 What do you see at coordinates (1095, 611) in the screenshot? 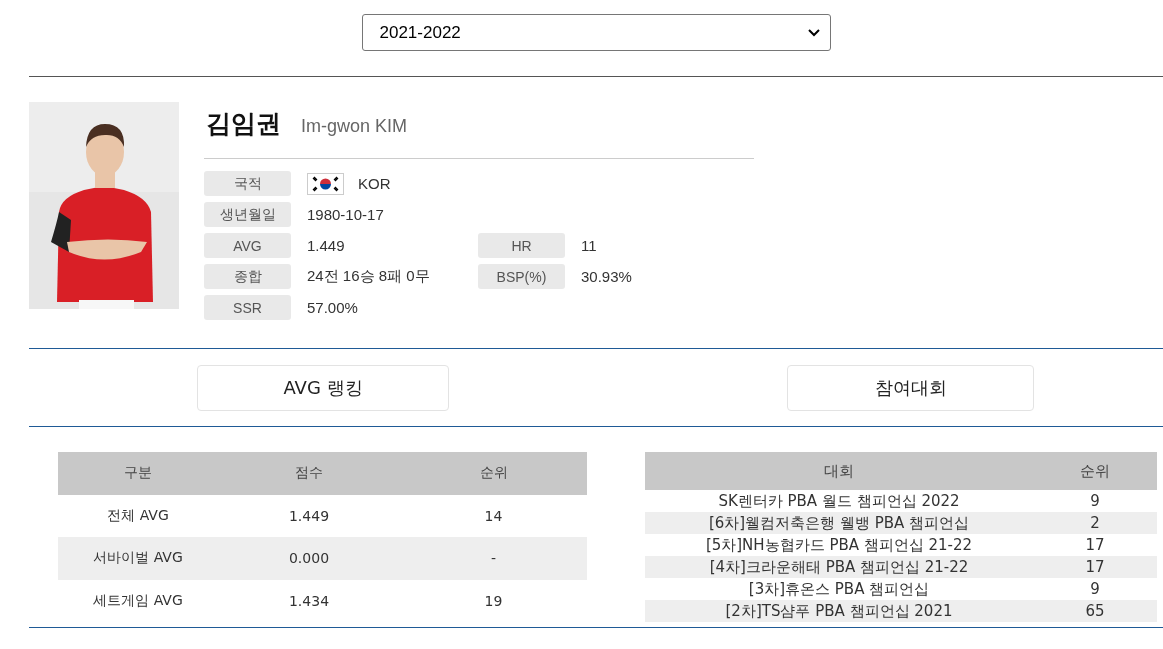
I see `table-cell: 65` at bounding box center [1095, 611].